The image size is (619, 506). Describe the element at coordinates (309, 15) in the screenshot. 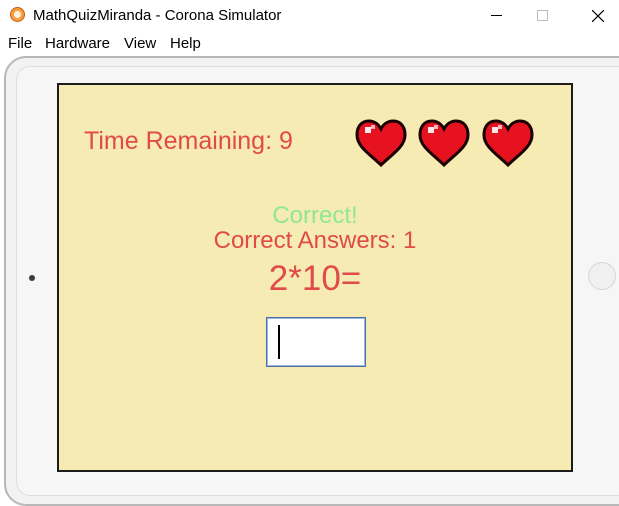

I see `title-bar: MathQuizMiranda - Corona Simulator` at that location.